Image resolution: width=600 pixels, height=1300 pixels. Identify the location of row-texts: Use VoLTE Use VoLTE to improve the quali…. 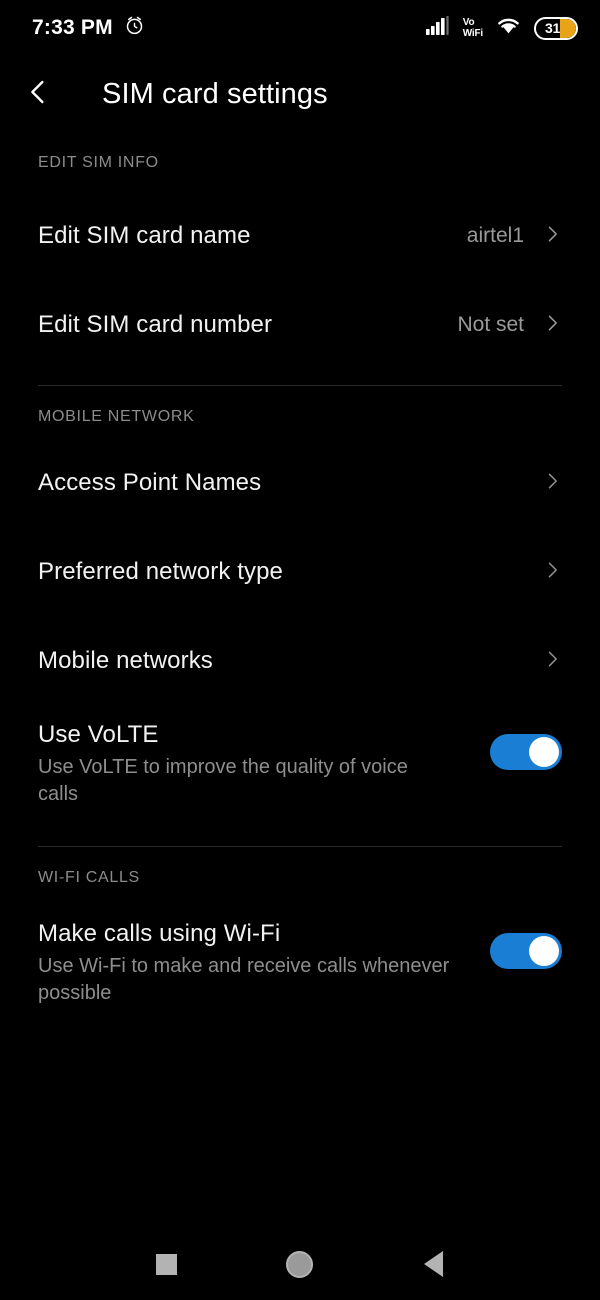
(264, 764).